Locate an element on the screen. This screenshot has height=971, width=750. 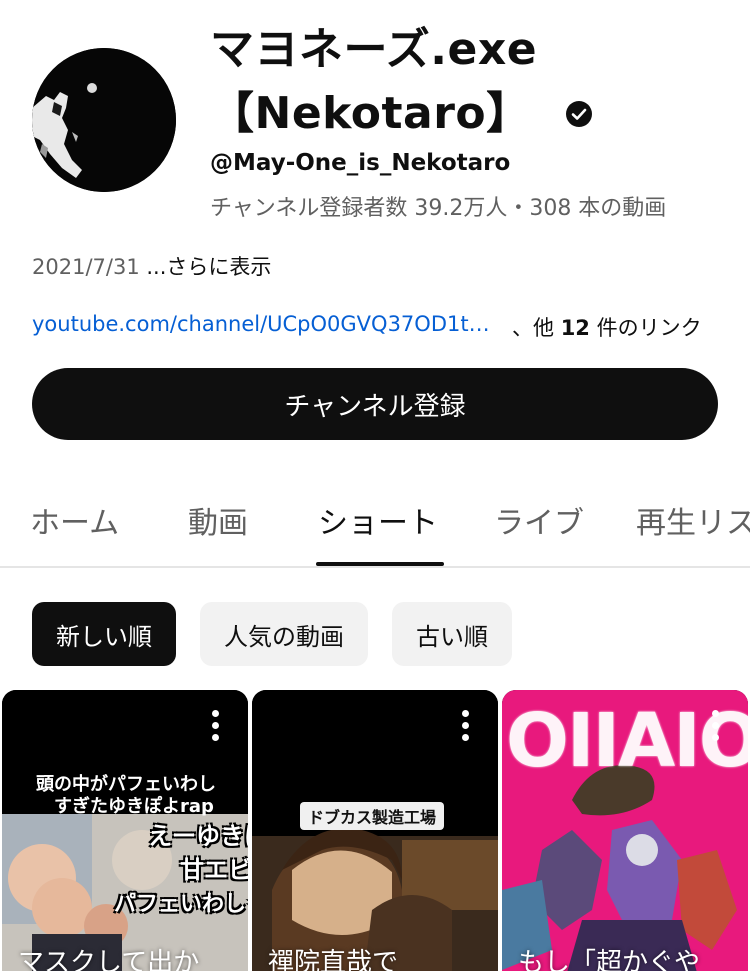
short-overlay-side1: えーゆきは is located at coordinates (198, 836).